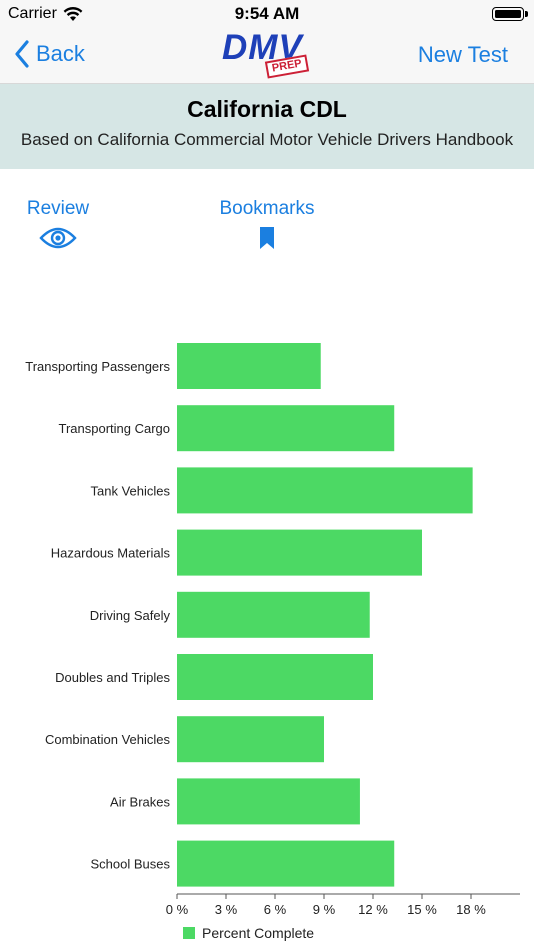 The height and width of the screenshot is (950, 534). I want to click on chevron-left-icon, so click(22, 54).